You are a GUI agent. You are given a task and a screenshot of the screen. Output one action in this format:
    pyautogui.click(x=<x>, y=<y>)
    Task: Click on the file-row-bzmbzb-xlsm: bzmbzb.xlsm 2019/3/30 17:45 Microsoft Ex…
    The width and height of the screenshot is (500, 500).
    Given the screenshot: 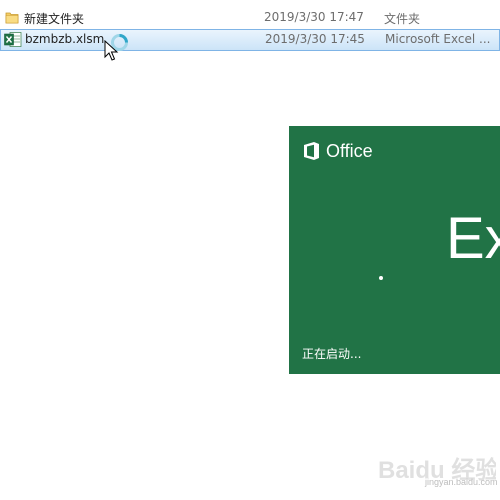 What is the action you would take?
    pyautogui.click(x=250, y=40)
    